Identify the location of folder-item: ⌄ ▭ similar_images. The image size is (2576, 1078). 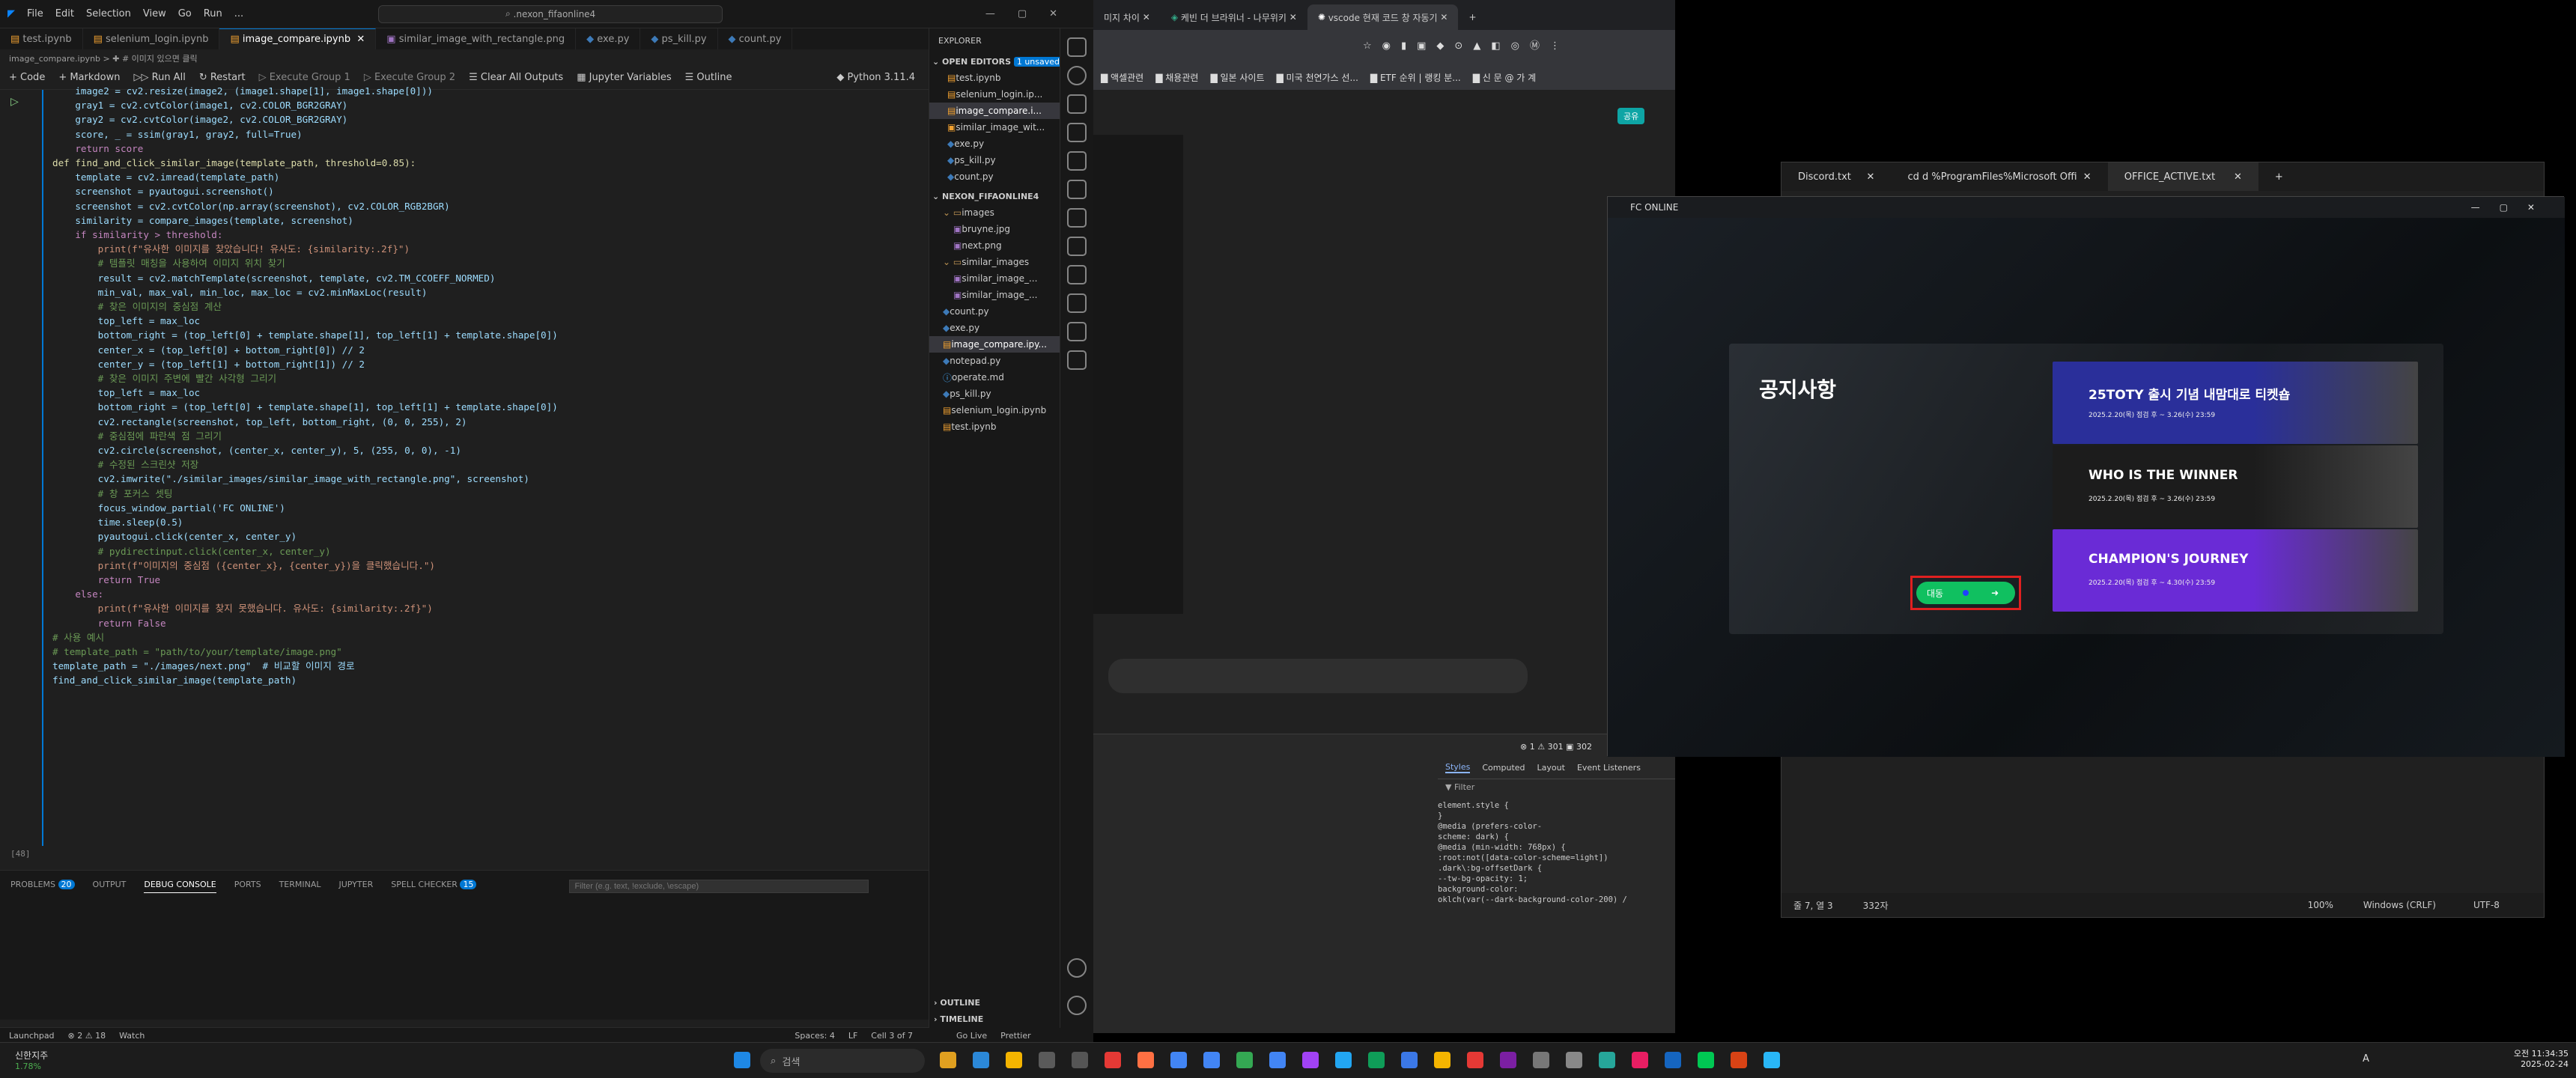
(994, 262).